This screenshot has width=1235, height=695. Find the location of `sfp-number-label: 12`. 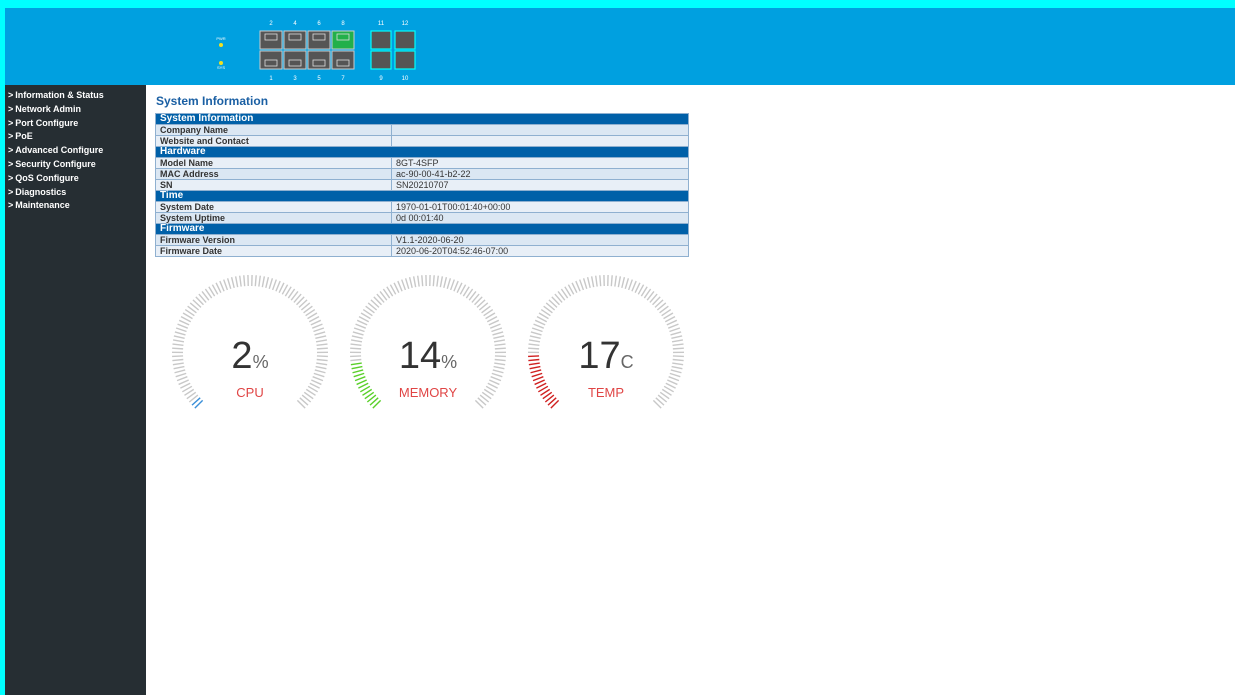

sfp-number-label: 12 is located at coordinates (405, 24).